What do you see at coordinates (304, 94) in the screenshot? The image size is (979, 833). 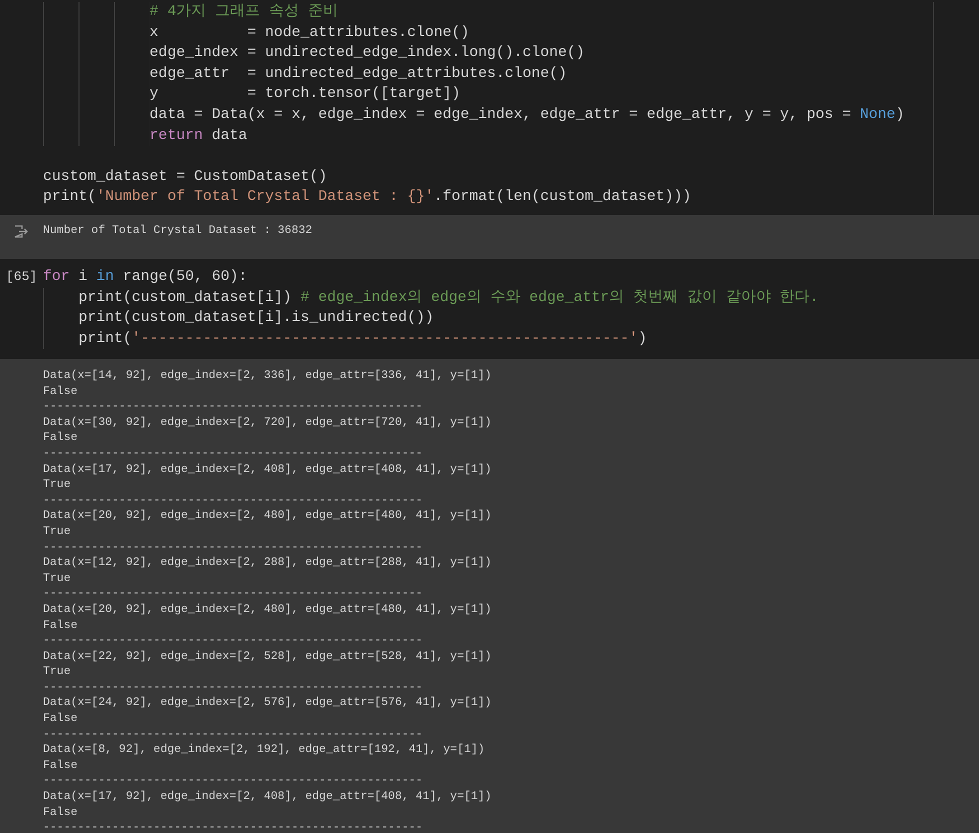 I see `code-line: y = torch.tensor([target])` at bounding box center [304, 94].